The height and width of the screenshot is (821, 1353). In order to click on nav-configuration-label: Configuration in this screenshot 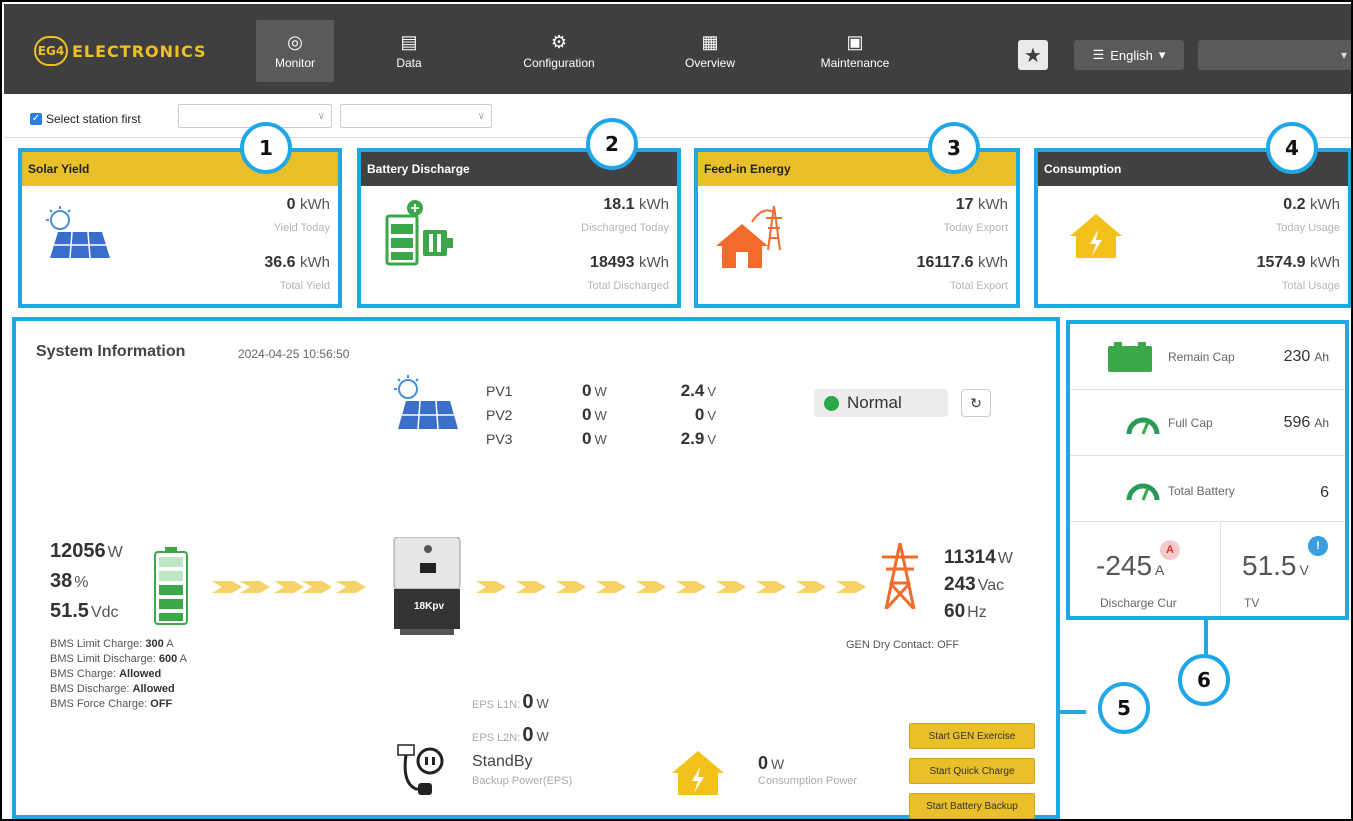, I will do `click(559, 63)`.